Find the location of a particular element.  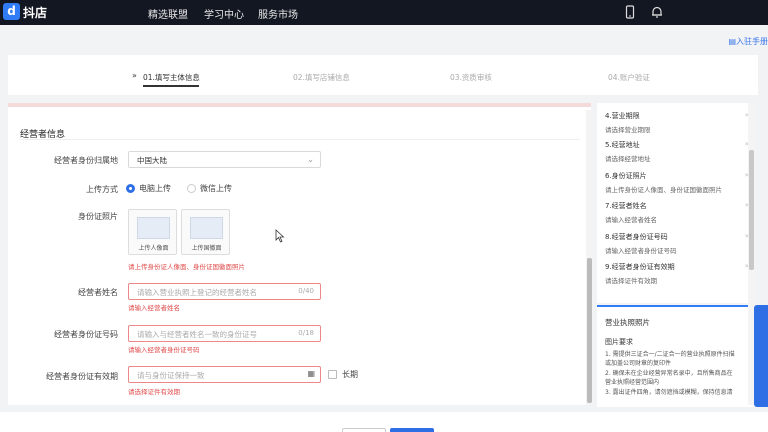

nav-item-learning-center: 学习中心 is located at coordinates (224, 13).